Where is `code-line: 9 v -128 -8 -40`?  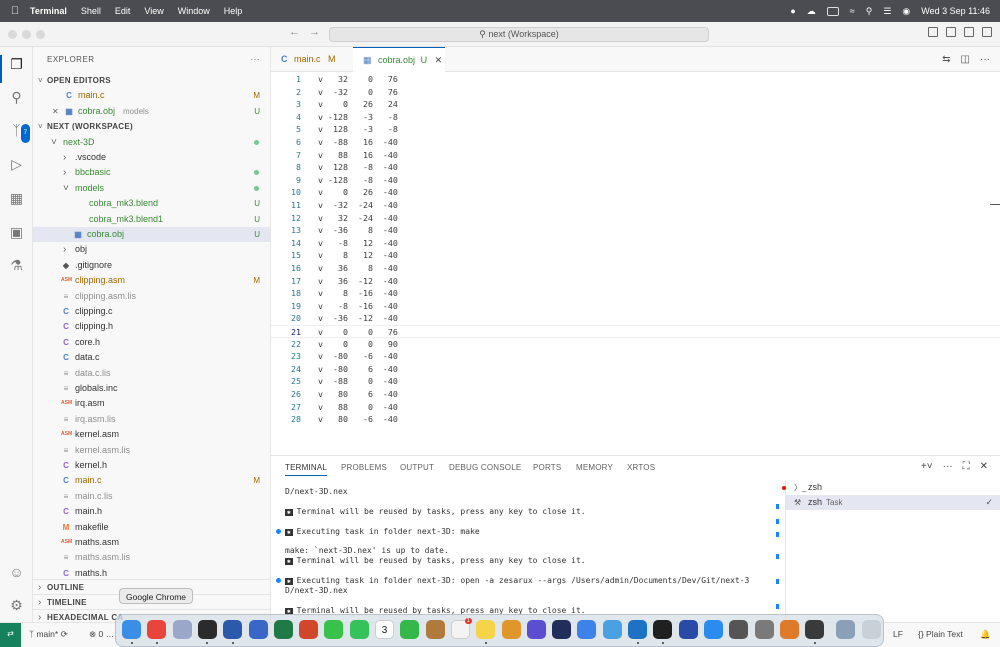
code-line: 9 v -128 -8 -40 is located at coordinates (635, 180).